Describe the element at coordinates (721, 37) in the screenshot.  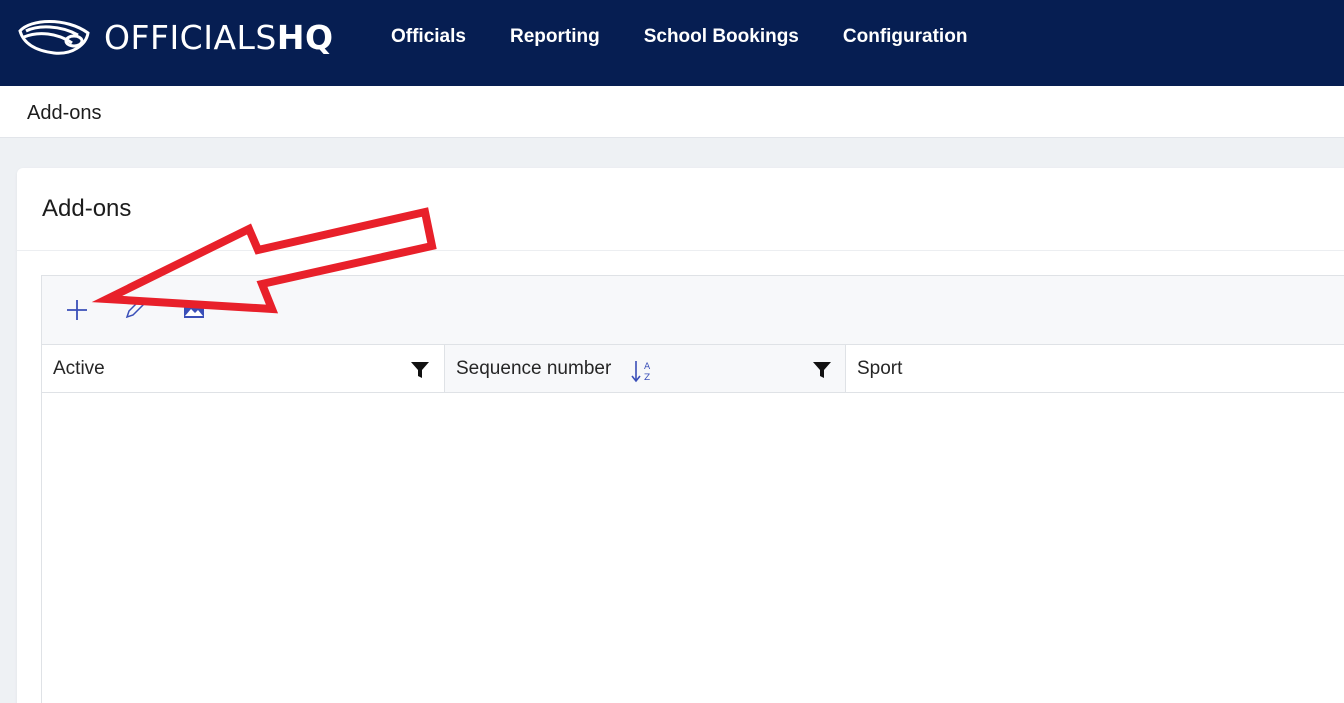
I see `nav-item-school-bookings: School Bookings` at that location.